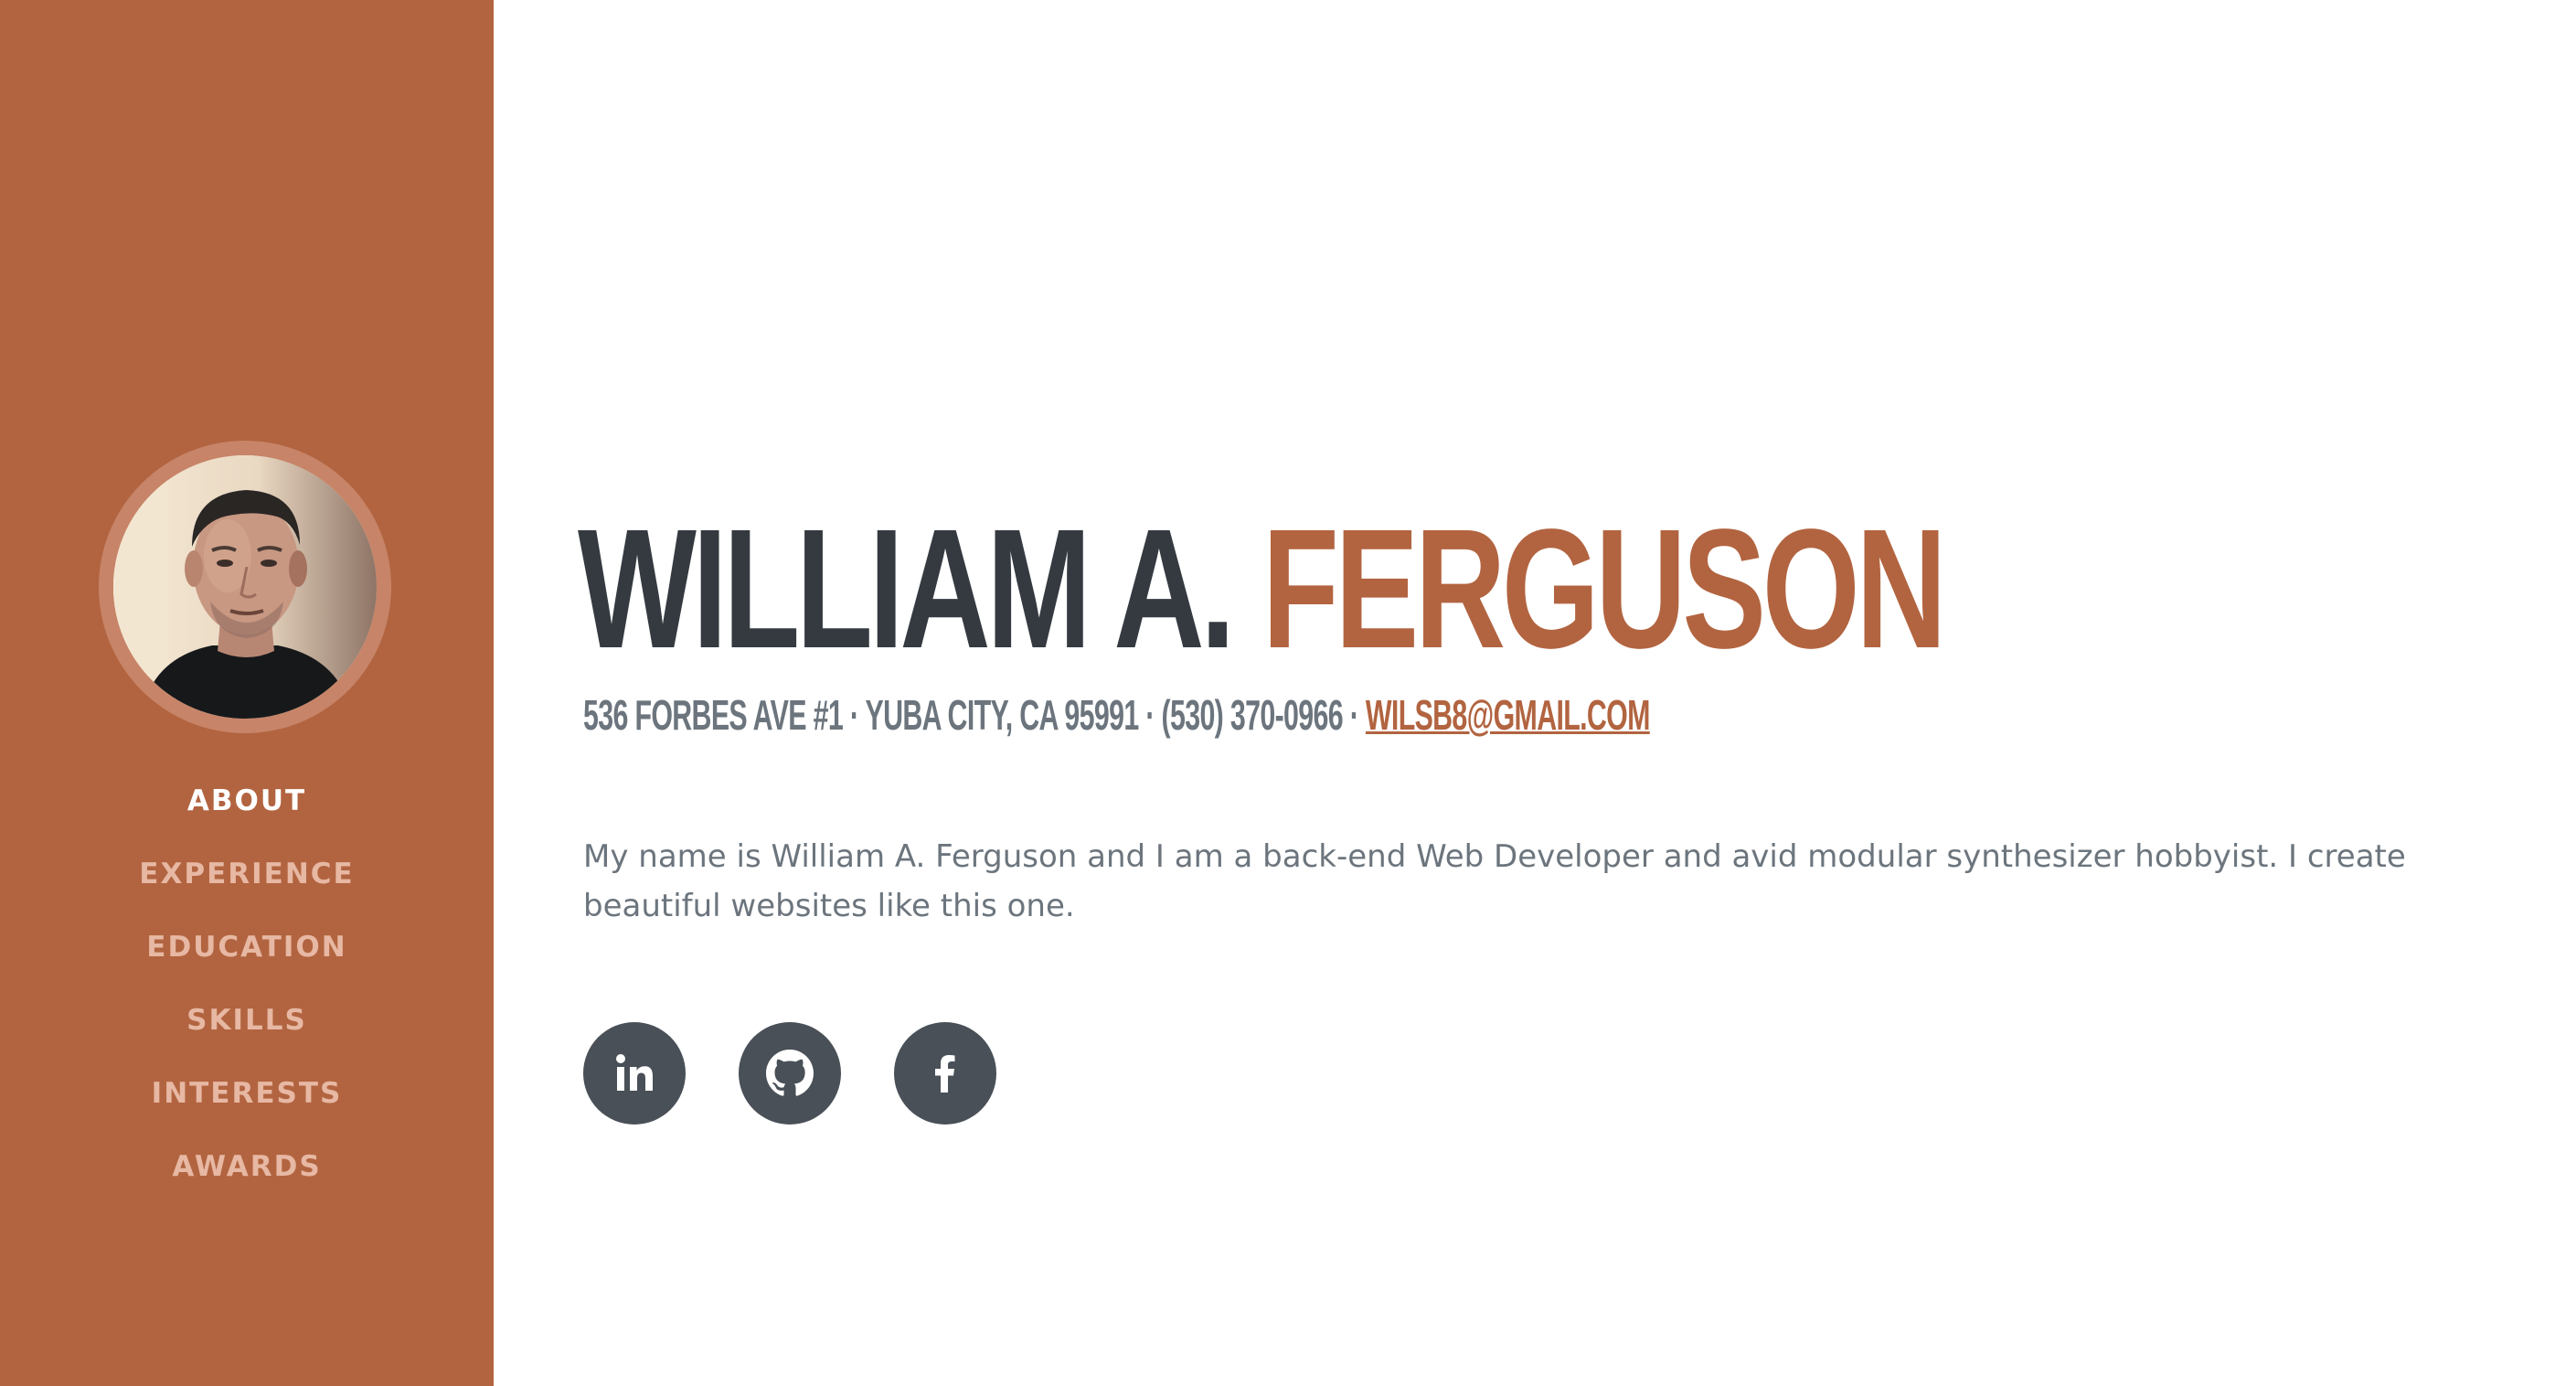 Image resolution: width=2576 pixels, height=1386 pixels. I want to click on nav-item-interests: Interests, so click(247, 1102).